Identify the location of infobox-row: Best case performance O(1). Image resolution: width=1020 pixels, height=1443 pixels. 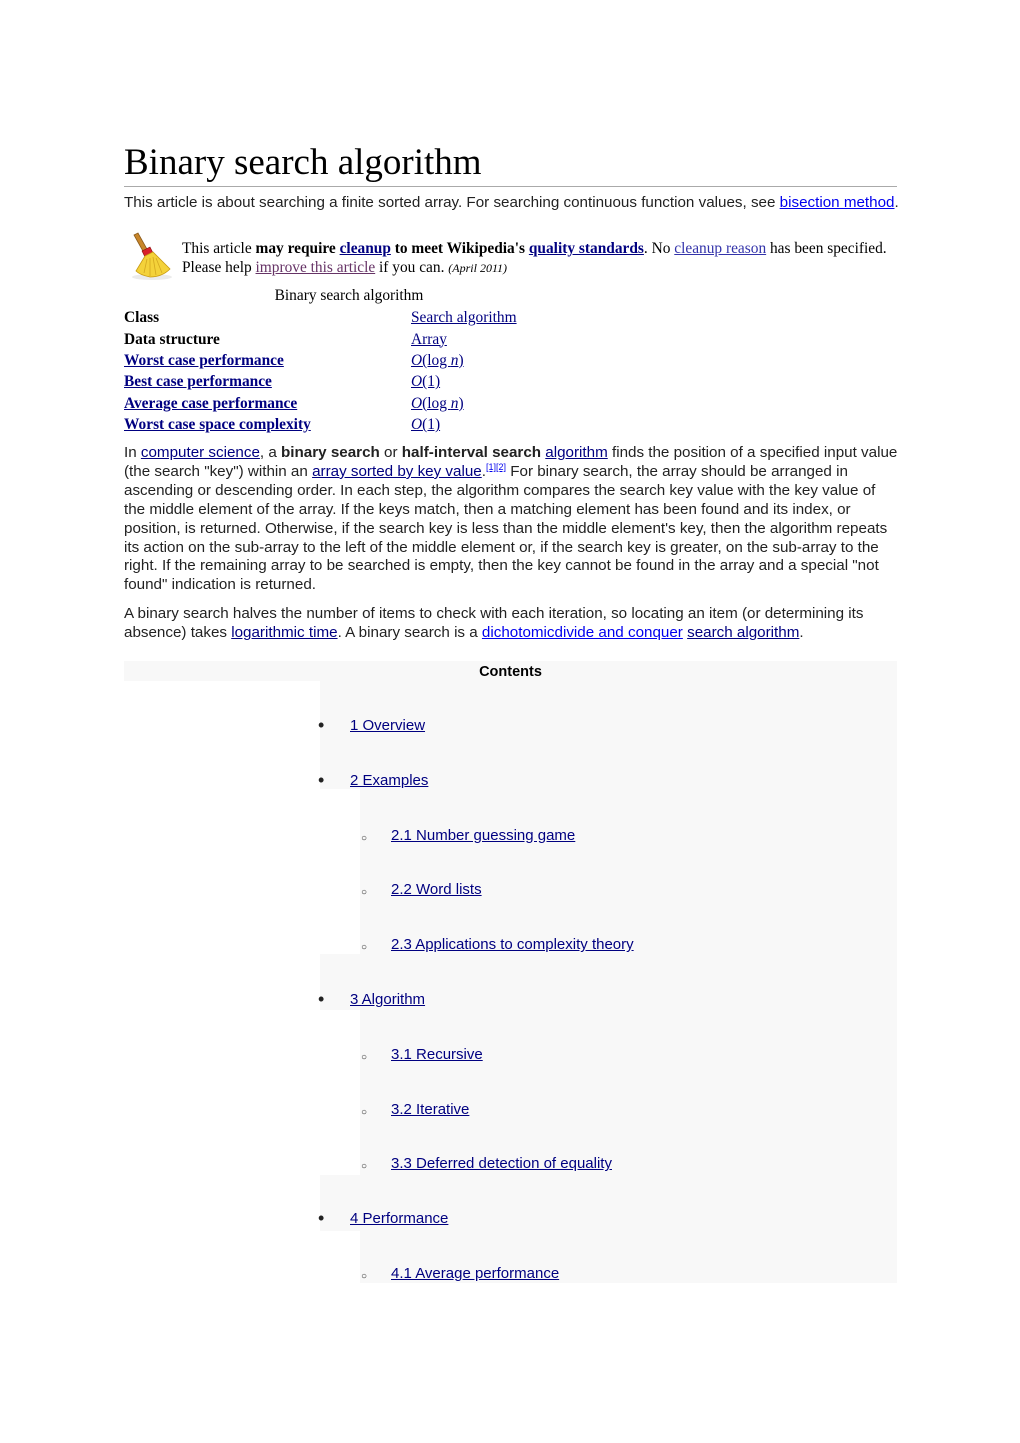
(320, 381).